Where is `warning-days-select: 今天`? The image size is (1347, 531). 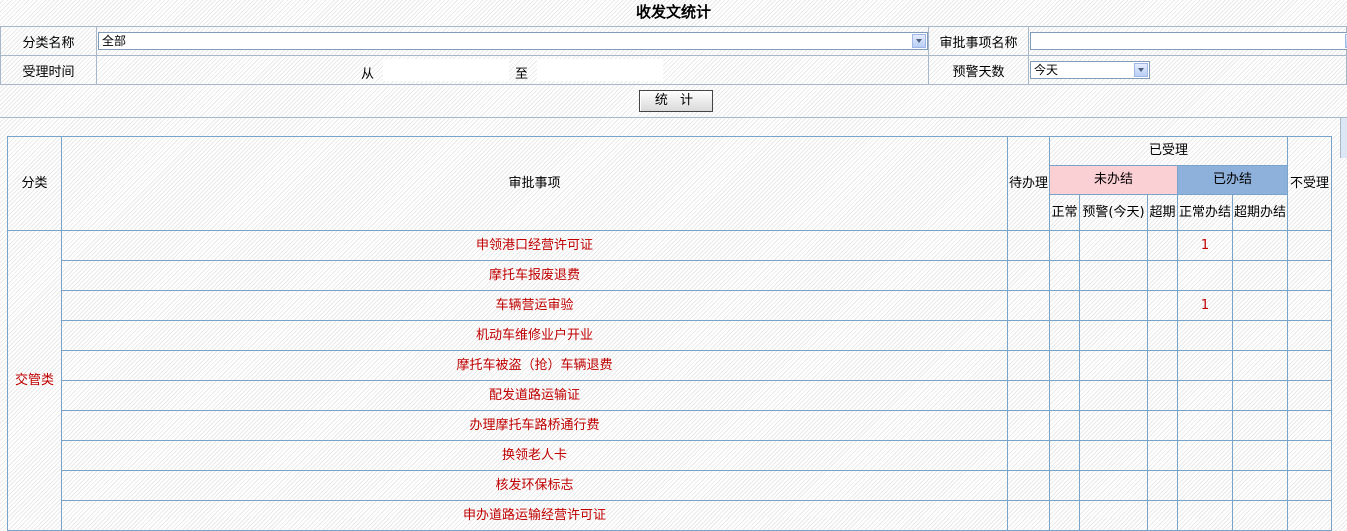
warning-days-select: 今天 is located at coordinates (1090, 70).